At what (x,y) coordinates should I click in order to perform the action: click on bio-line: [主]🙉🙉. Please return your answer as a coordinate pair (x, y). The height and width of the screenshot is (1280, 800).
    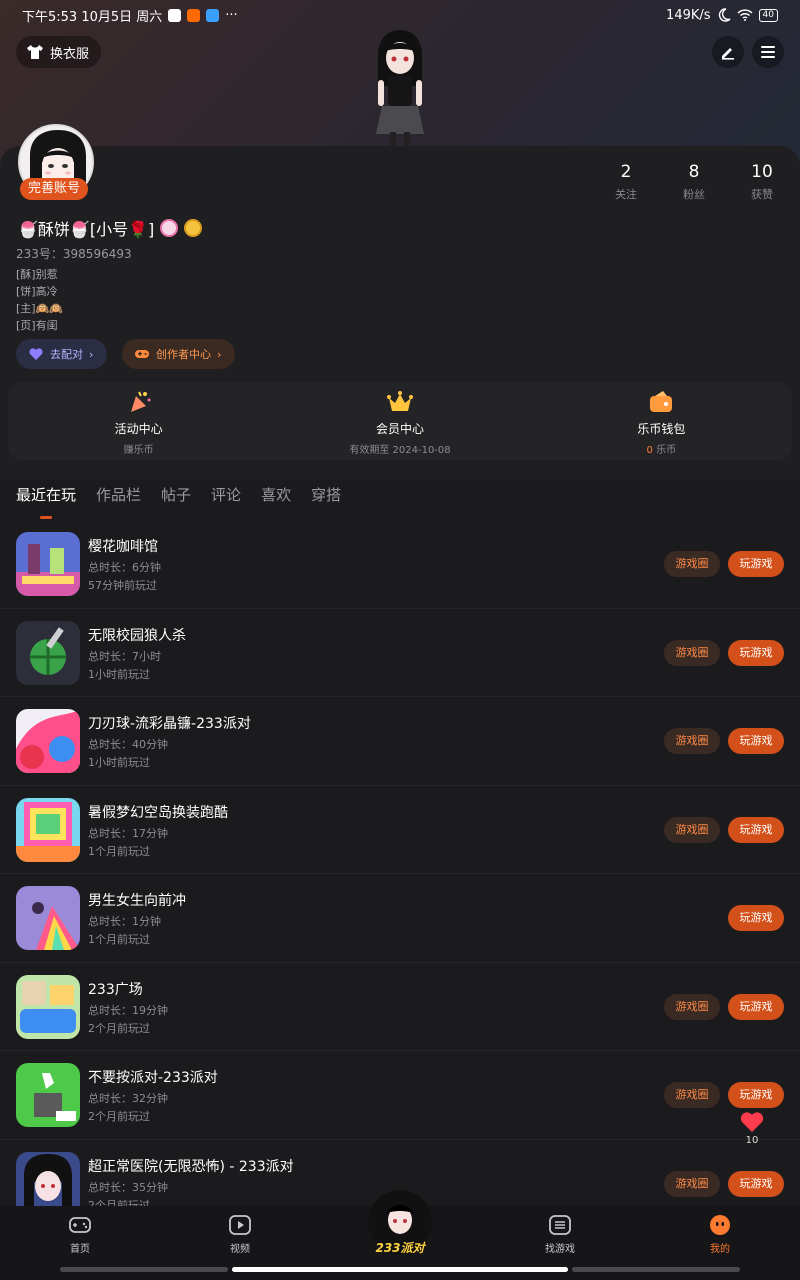
    Looking at the image, I should click on (39, 308).